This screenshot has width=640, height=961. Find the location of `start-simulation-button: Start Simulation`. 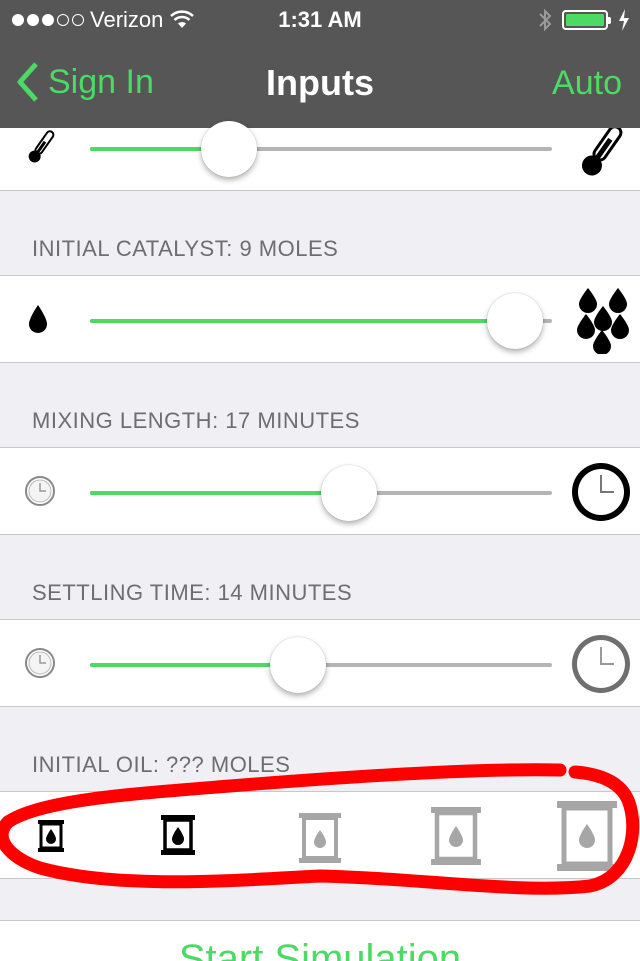

start-simulation-button: Start Simulation is located at coordinates (320, 940).